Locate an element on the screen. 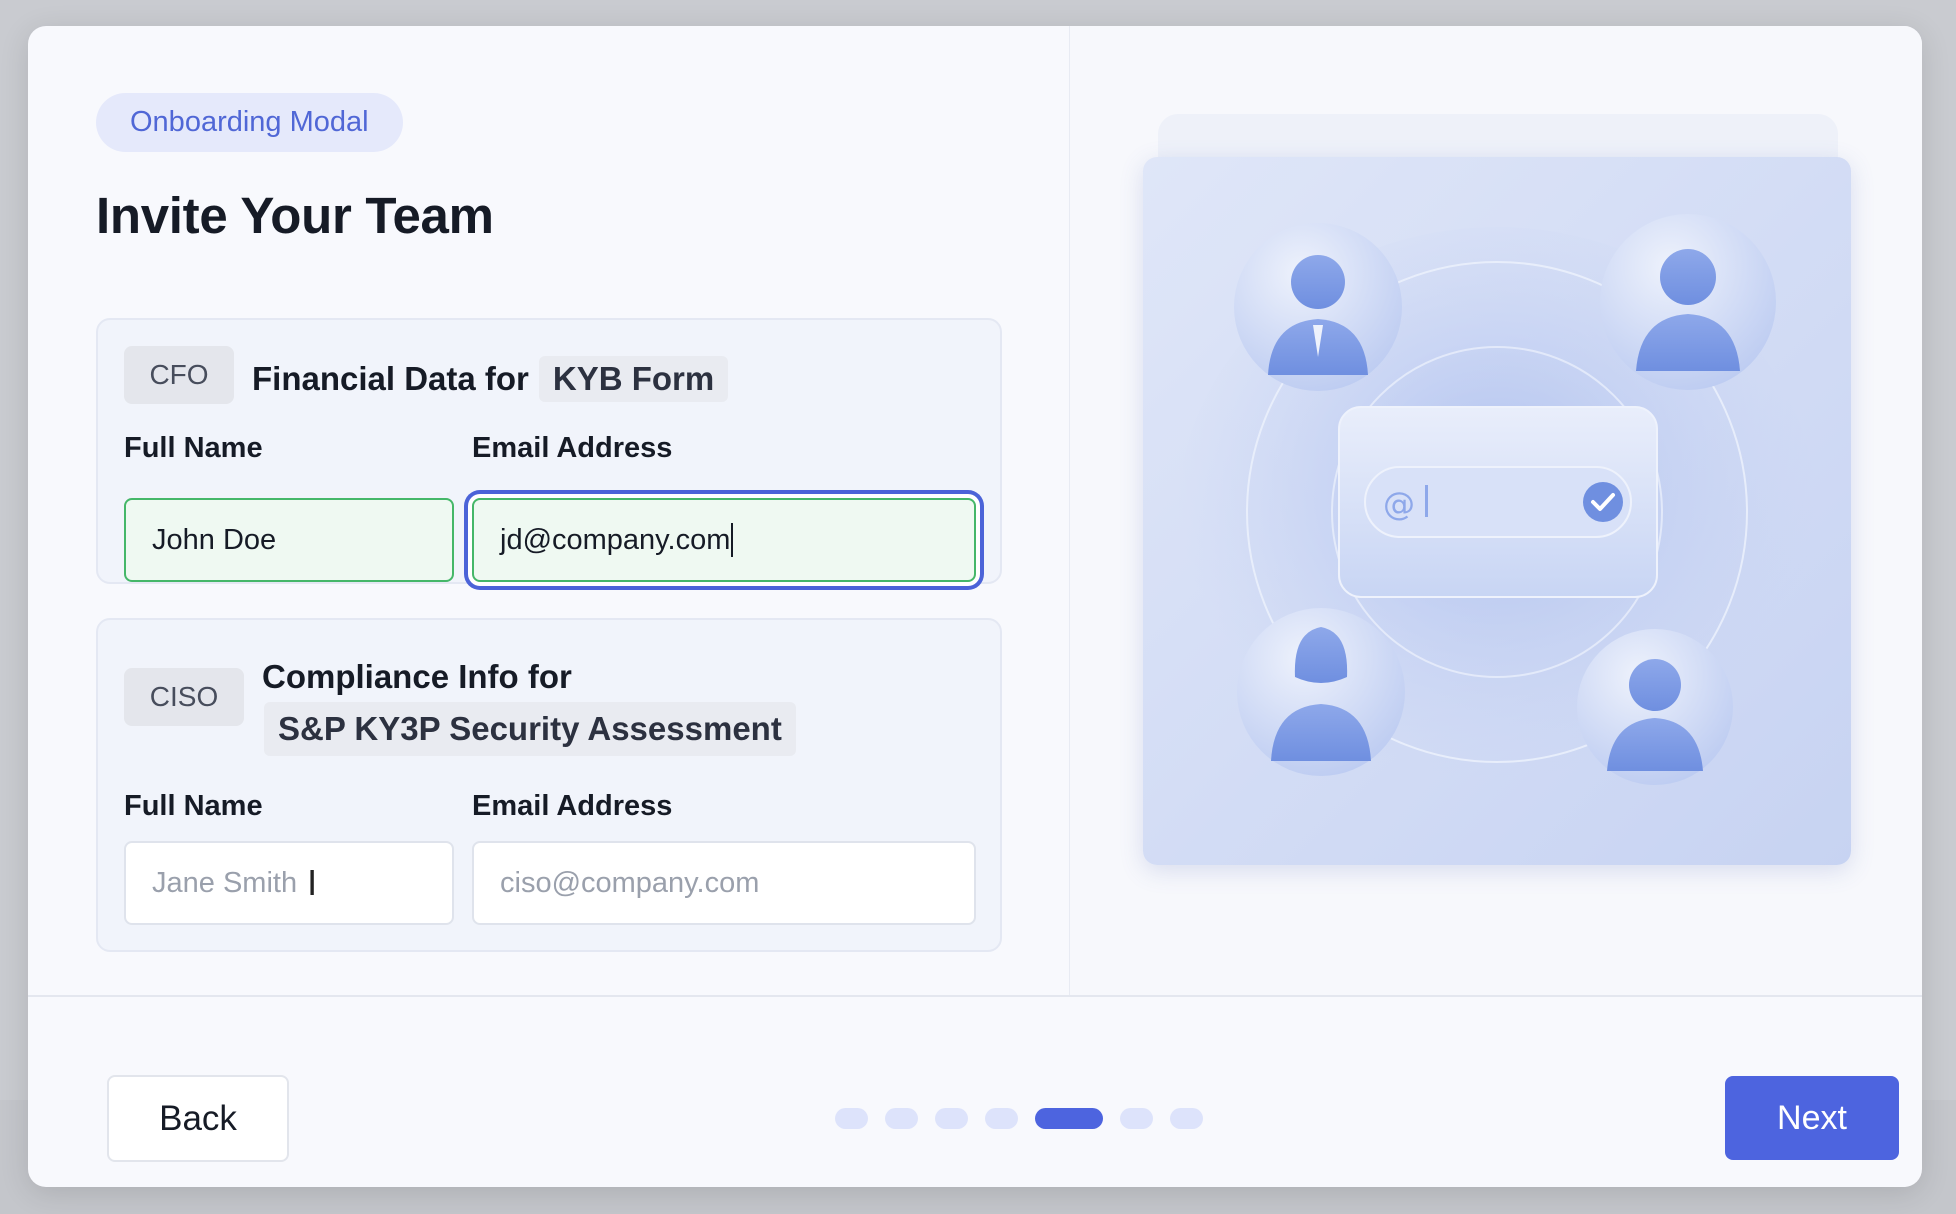 Image resolution: width=1956 pixels, height=1214 pixels. check-circle-icon is located at coordinates (1603, 502).